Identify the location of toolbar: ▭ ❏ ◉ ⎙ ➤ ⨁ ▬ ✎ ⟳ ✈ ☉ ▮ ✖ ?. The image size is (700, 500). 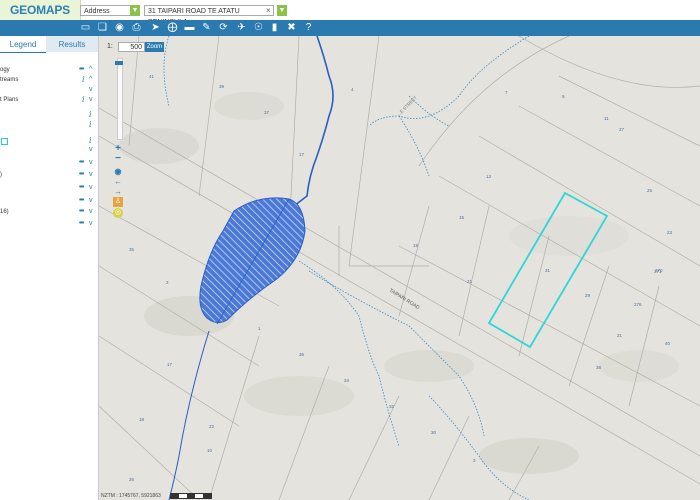
(350, 28).